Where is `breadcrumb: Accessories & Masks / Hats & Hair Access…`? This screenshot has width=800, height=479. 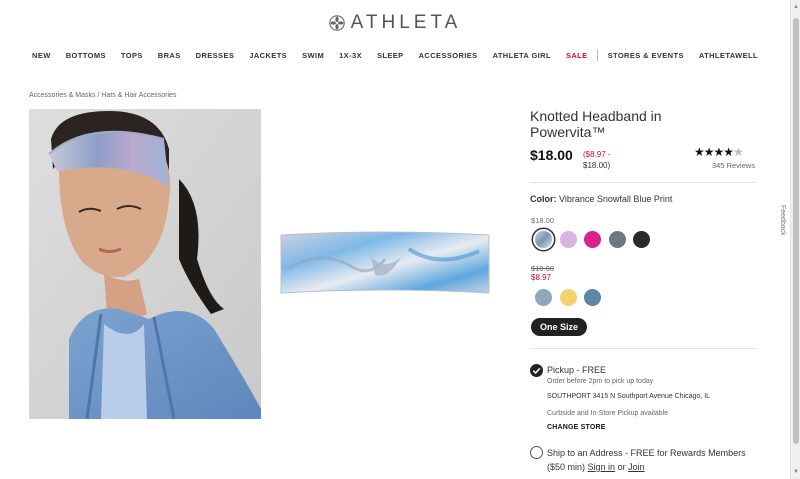 breadcrumb: Accessories & Masks / Hats & Hair Access… is located at coordinates (102, 95).